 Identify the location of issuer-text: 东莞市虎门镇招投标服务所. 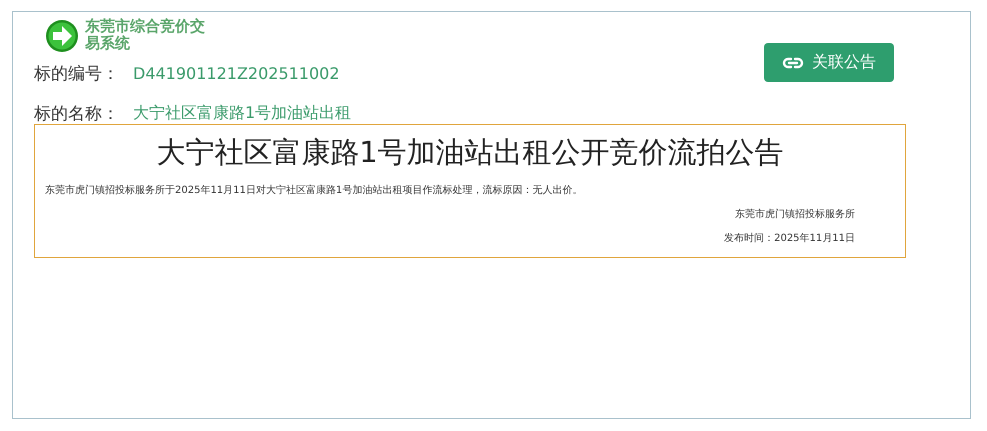
(795, 214).